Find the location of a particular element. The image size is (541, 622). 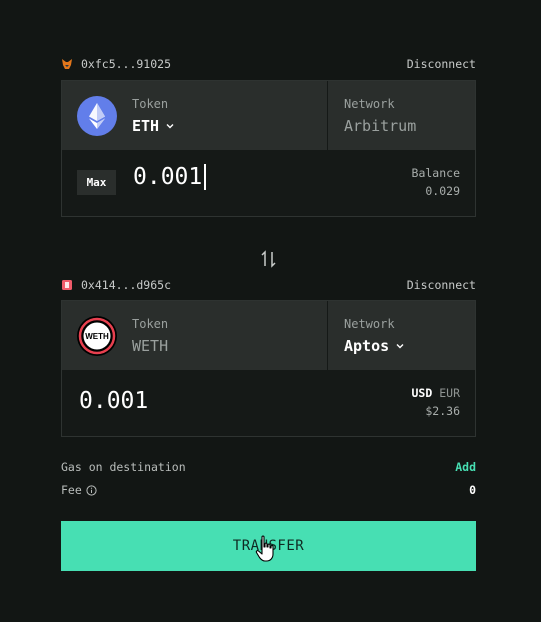

destination-wallet-info: 0x414...d965c is located at coordinates (116, 285).